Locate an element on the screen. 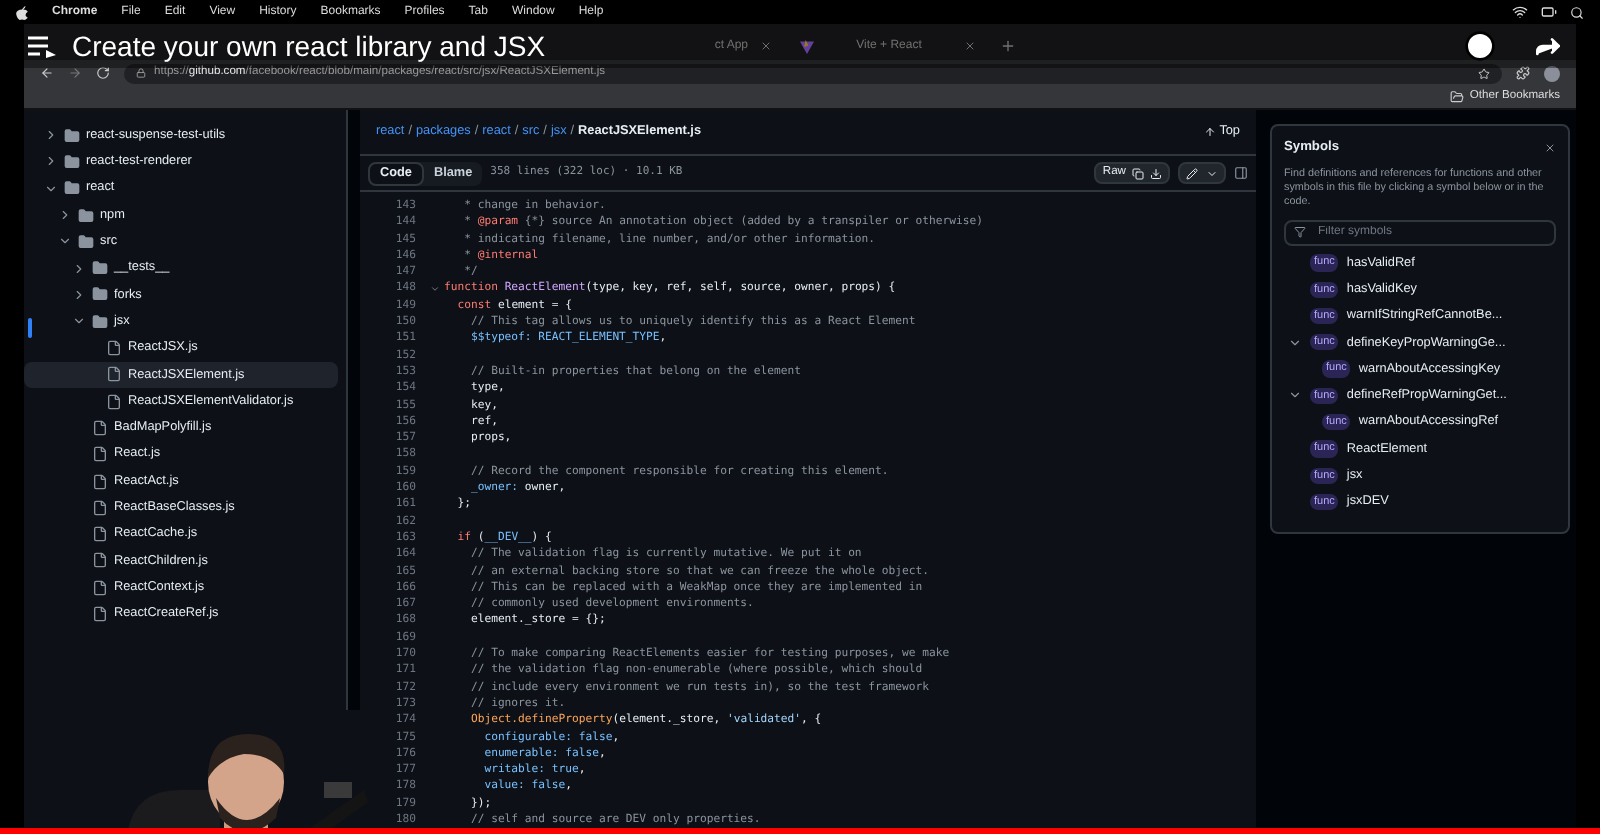 The image size is (1600, 834). lock-icon is located at coordinates (141, 73).